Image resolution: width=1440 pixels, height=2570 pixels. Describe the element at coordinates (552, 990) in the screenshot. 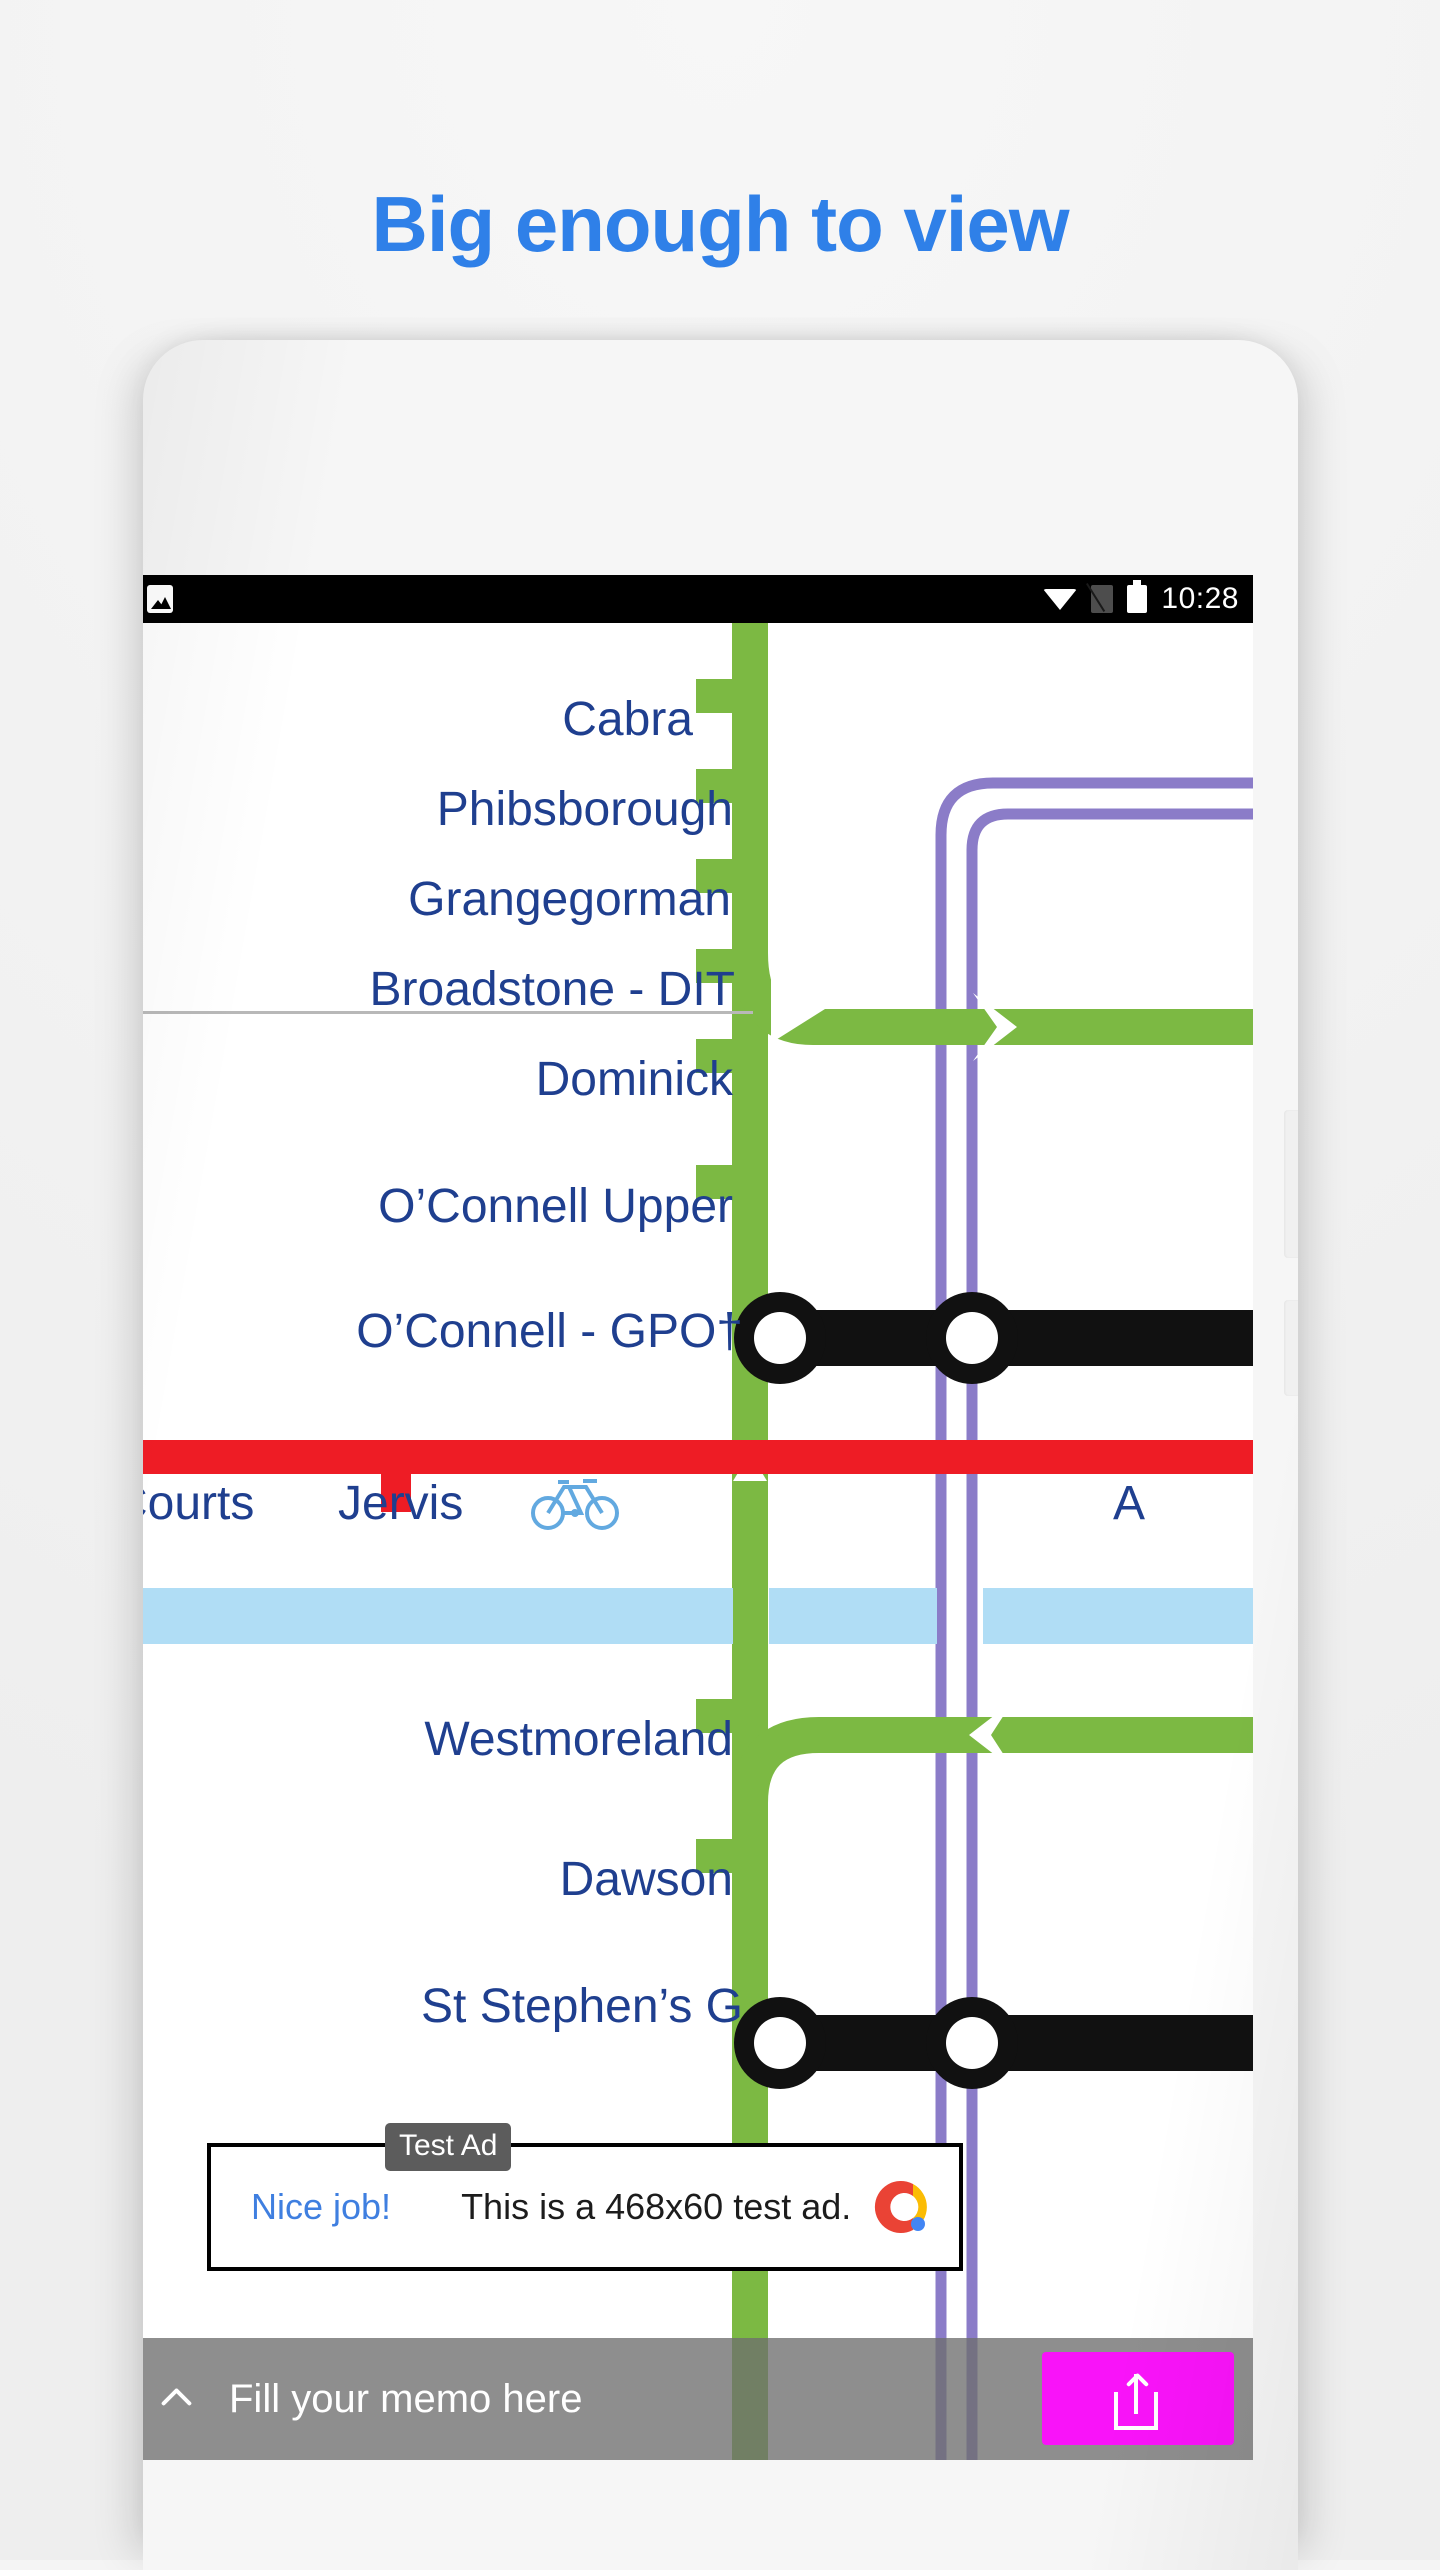

I see `station-label-broadstone-dit: Broadstone - DIT` at that location.